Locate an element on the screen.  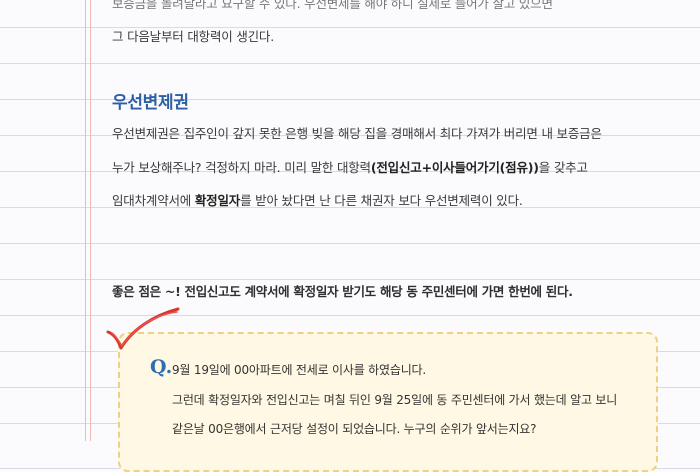
question-line-3: 같은날 00은행에서 근저당 설정이 되었습니다. 누구의 순위가 앞서는지요? is located at coordinates (354, 429).